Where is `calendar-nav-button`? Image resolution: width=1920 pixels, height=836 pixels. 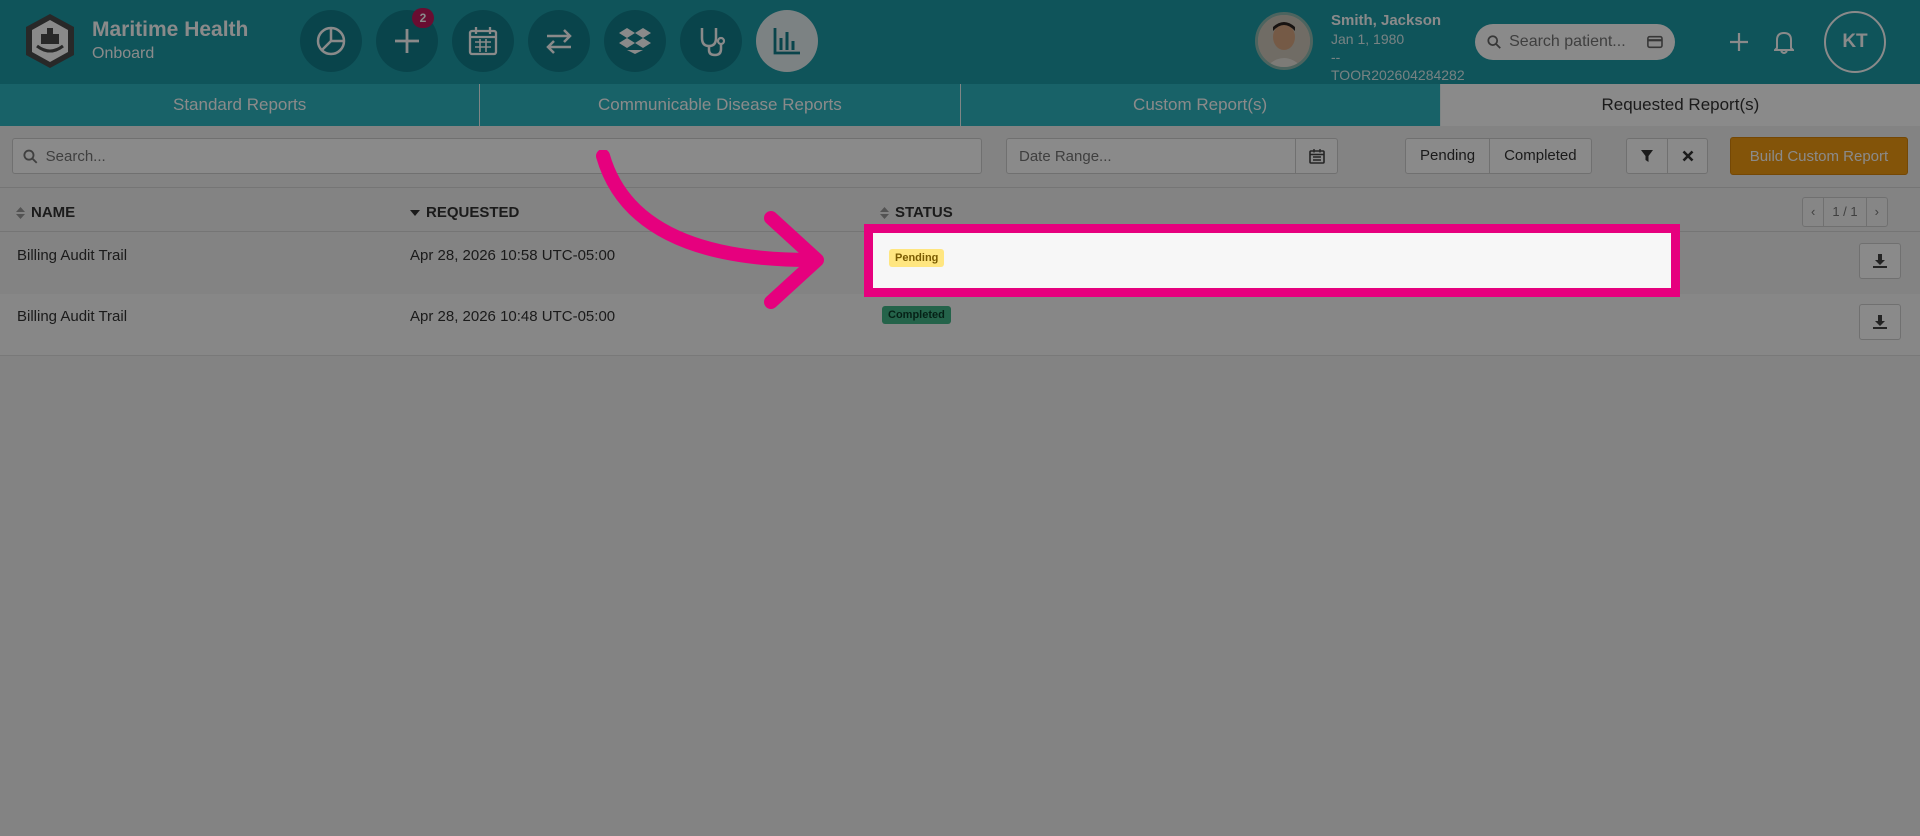 calendar-nav-button is located at coordinates (483, 41).